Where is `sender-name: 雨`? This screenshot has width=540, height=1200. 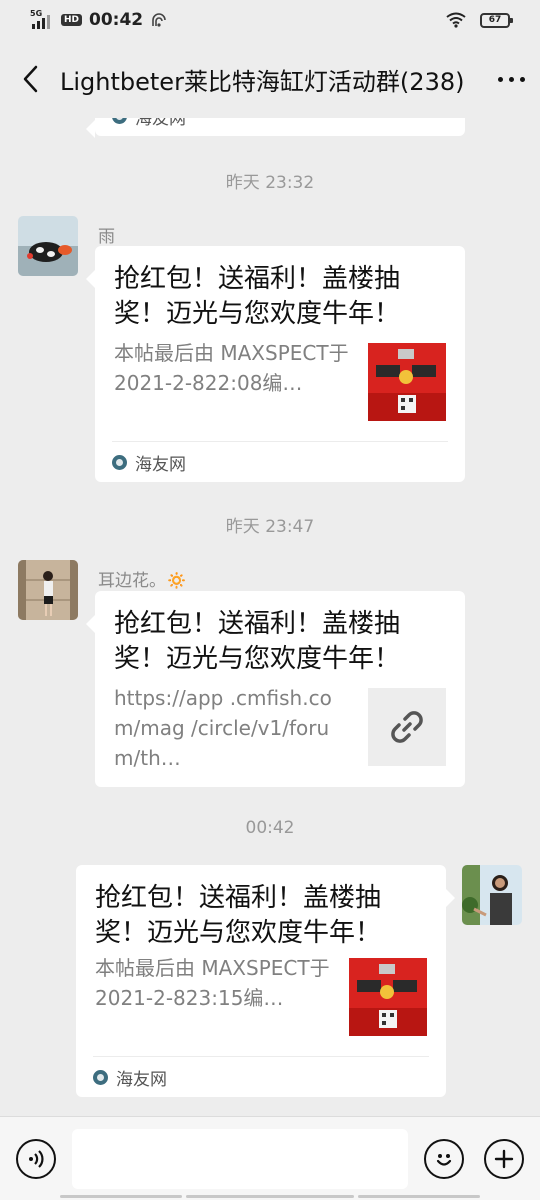
sender-name: 雨 is located at coordinates (106, 237).